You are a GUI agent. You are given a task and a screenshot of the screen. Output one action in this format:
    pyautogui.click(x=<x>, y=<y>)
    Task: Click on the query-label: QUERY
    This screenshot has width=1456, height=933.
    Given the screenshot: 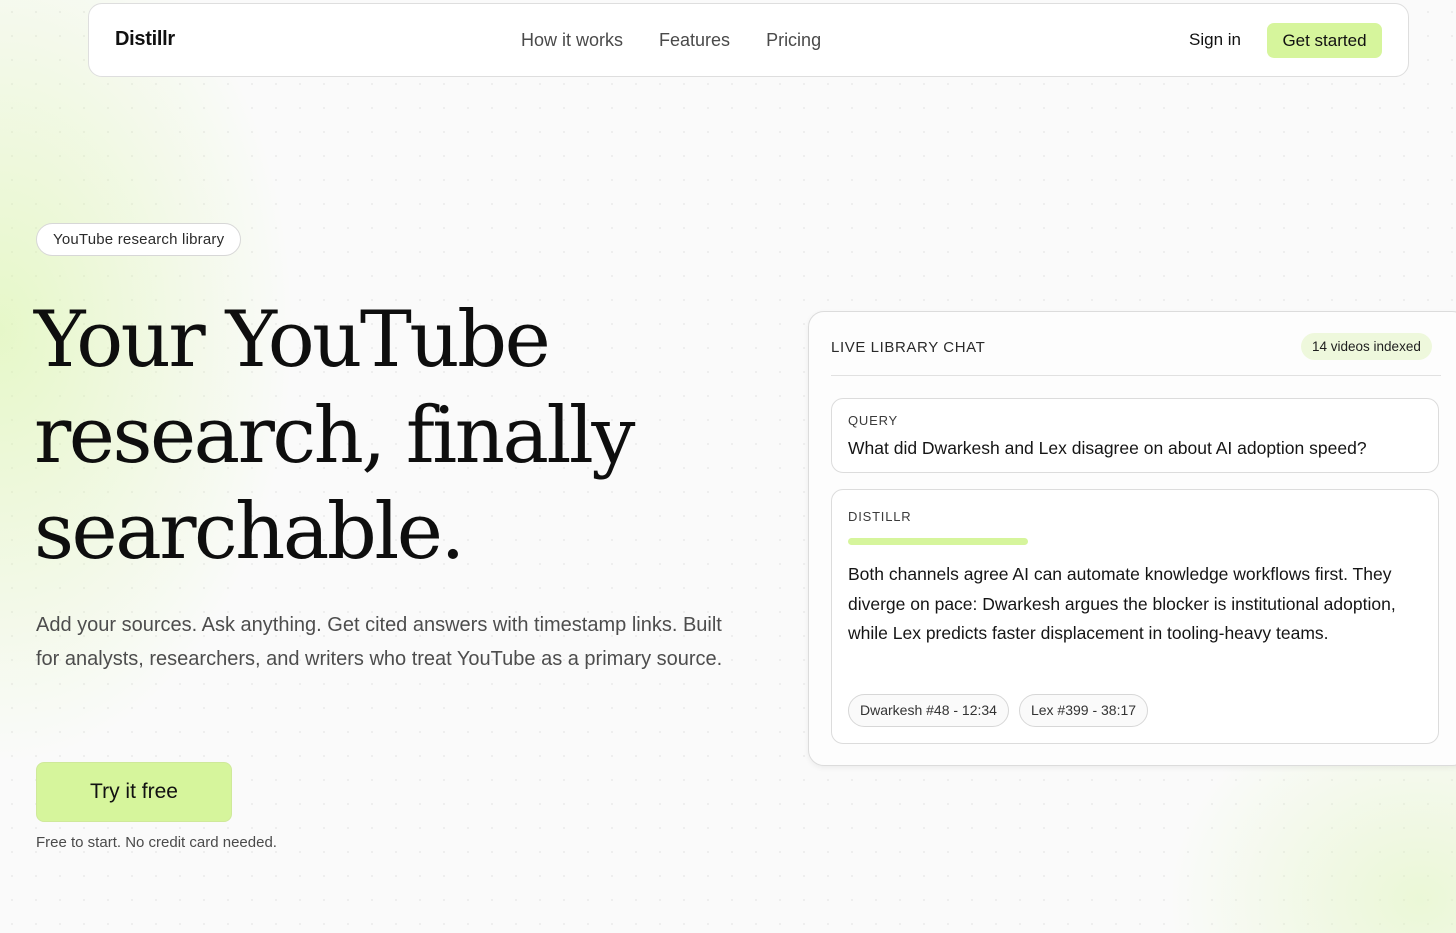 What is the action you would take?
    pyautogui.click(x=873, y=420)
    